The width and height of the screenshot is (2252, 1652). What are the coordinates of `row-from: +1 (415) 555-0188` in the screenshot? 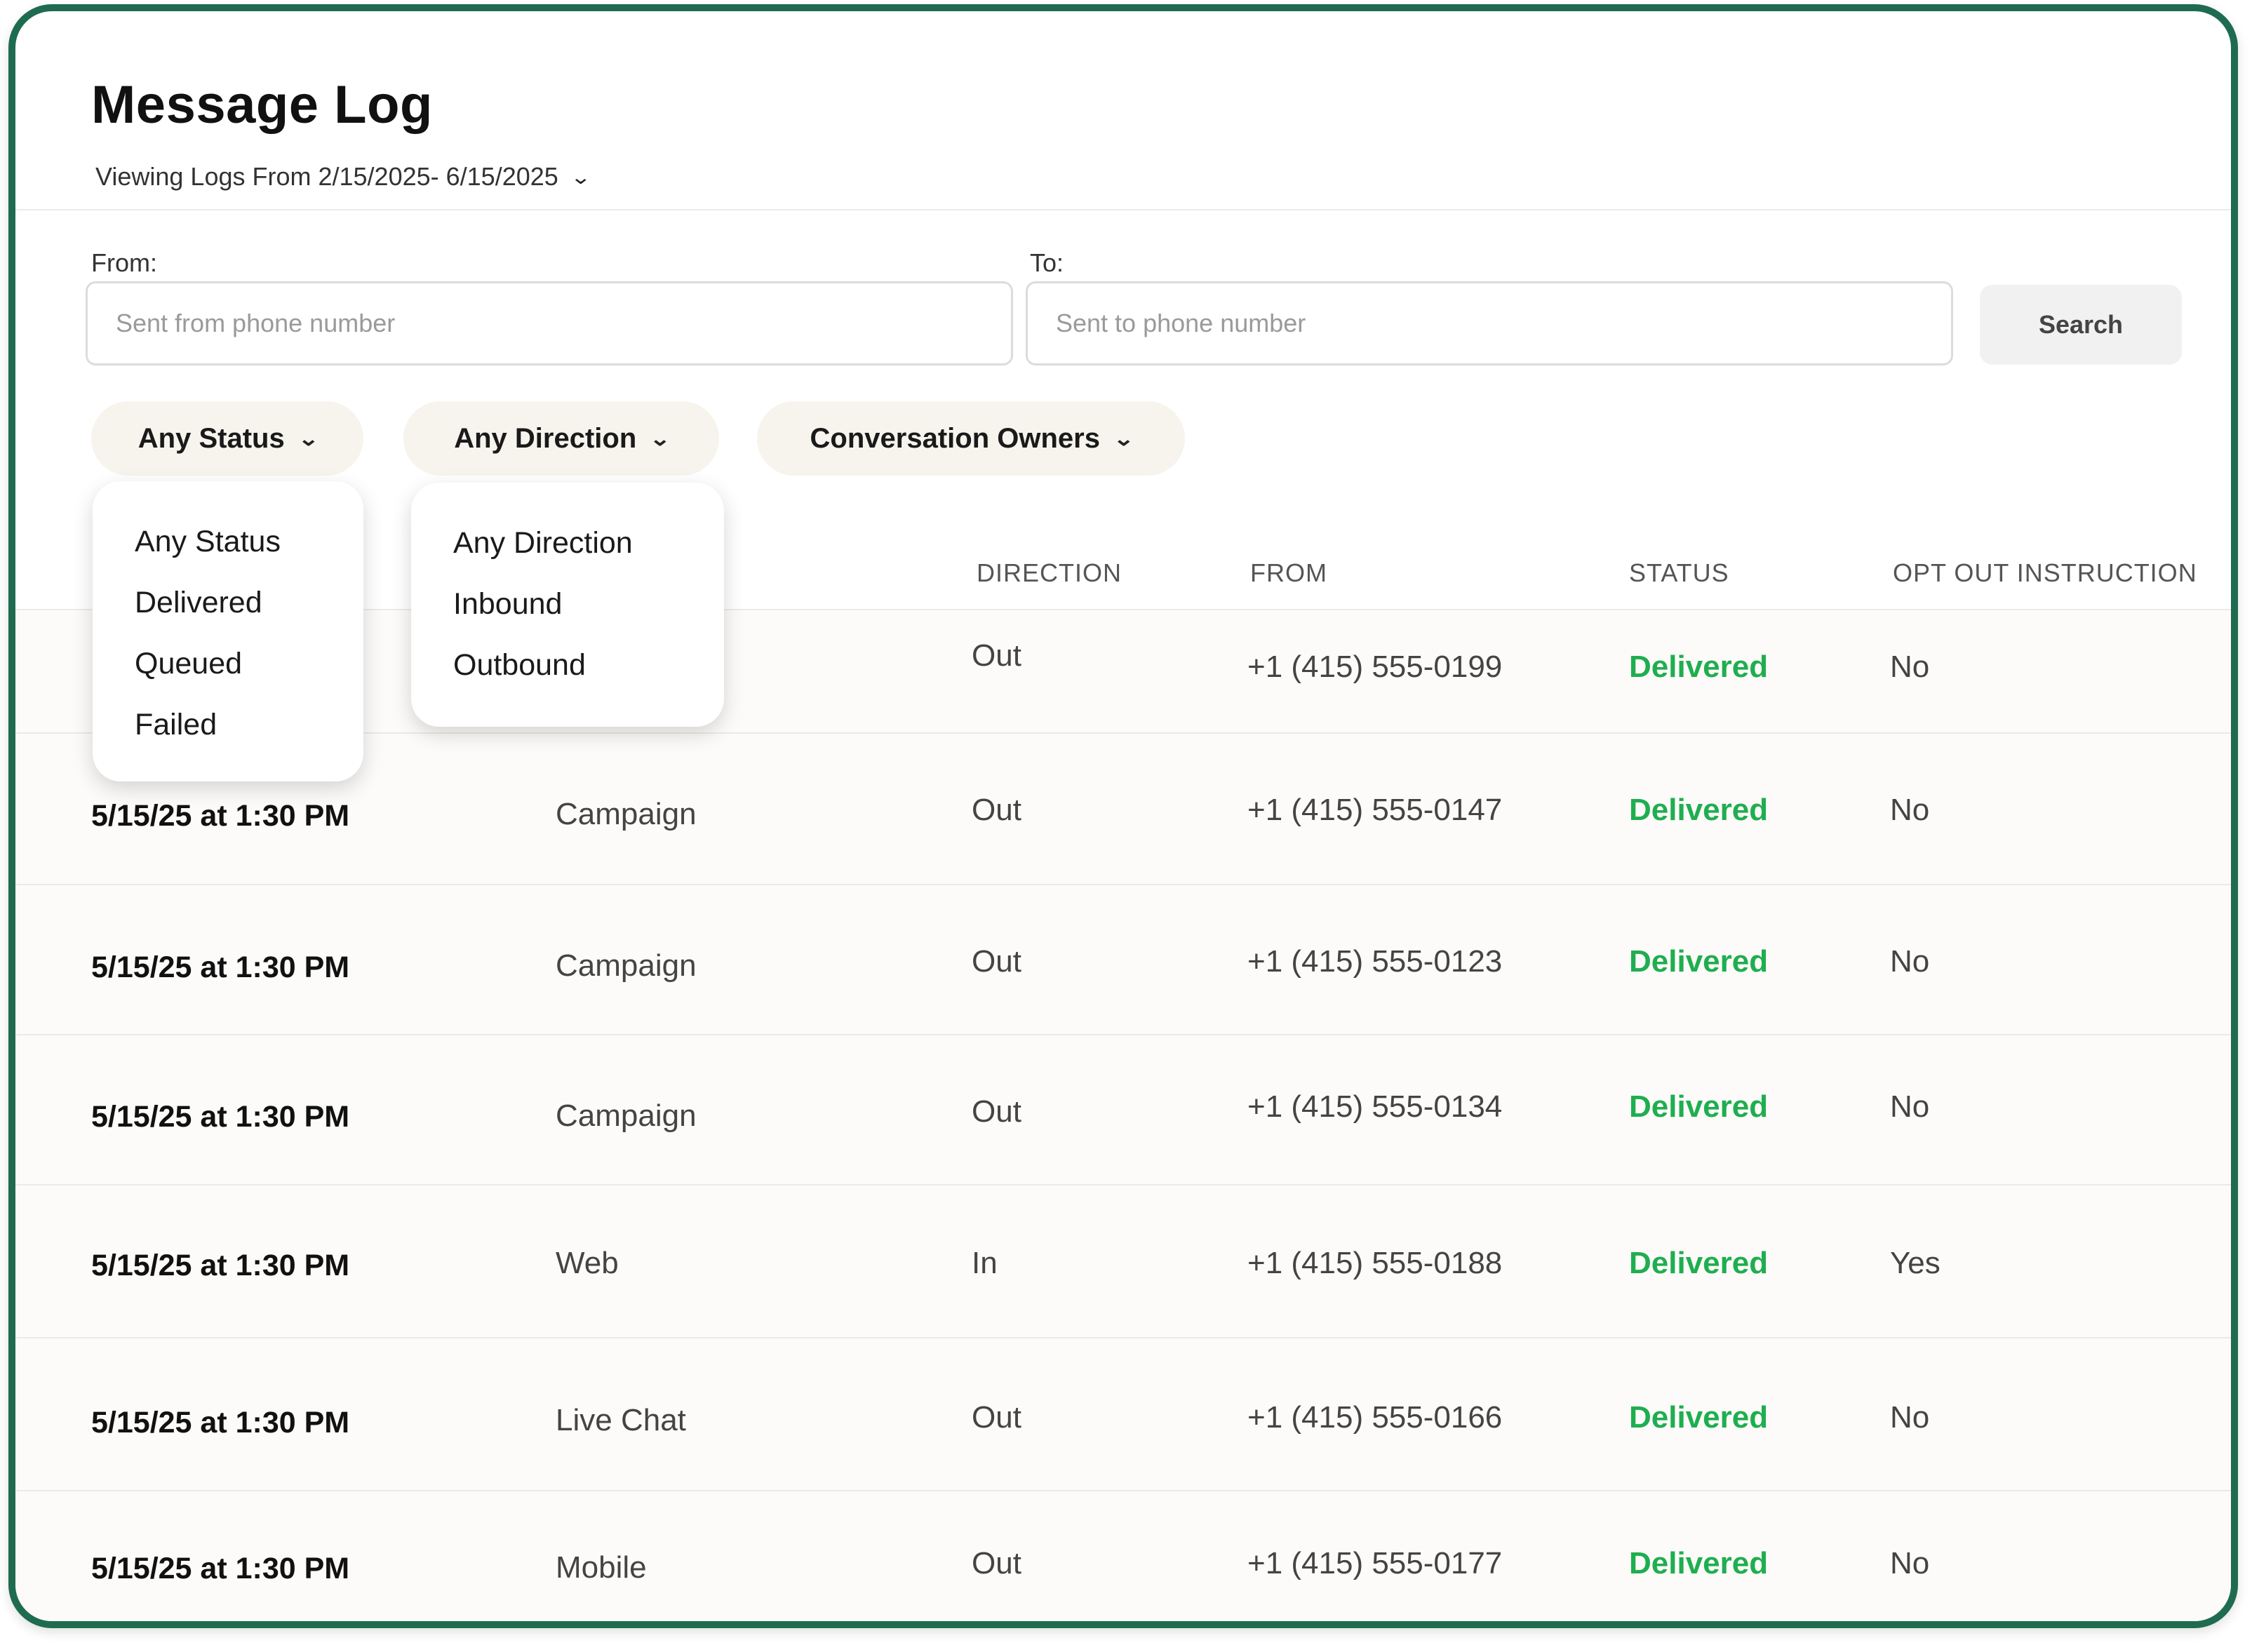 It's located at (1375, 1263).